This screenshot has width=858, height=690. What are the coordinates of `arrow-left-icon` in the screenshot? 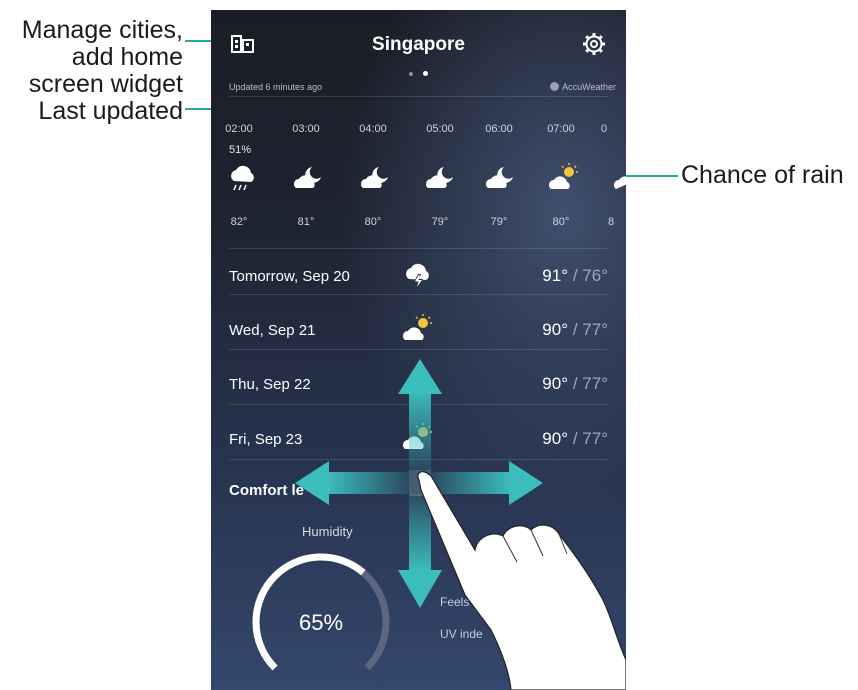 It's located at (352, 483).